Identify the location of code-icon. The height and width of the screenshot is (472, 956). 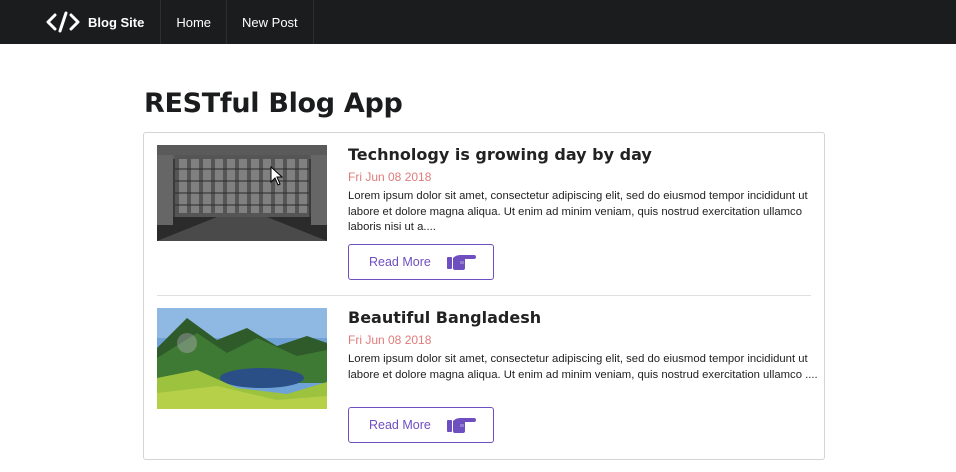
(63, 22).